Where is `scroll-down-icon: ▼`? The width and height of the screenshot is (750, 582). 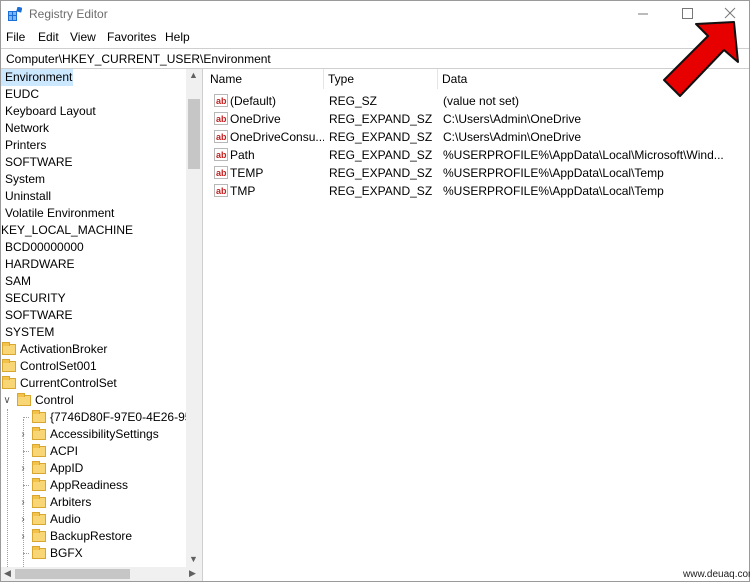 scroll-down-icon: ▼ is located at coordinates (193, 559).